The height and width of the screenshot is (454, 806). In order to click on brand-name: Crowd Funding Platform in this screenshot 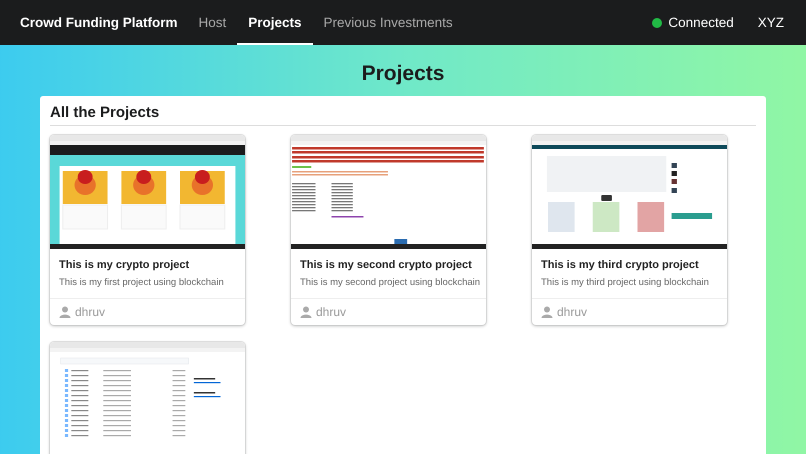, I will do `click(99, 23)`.